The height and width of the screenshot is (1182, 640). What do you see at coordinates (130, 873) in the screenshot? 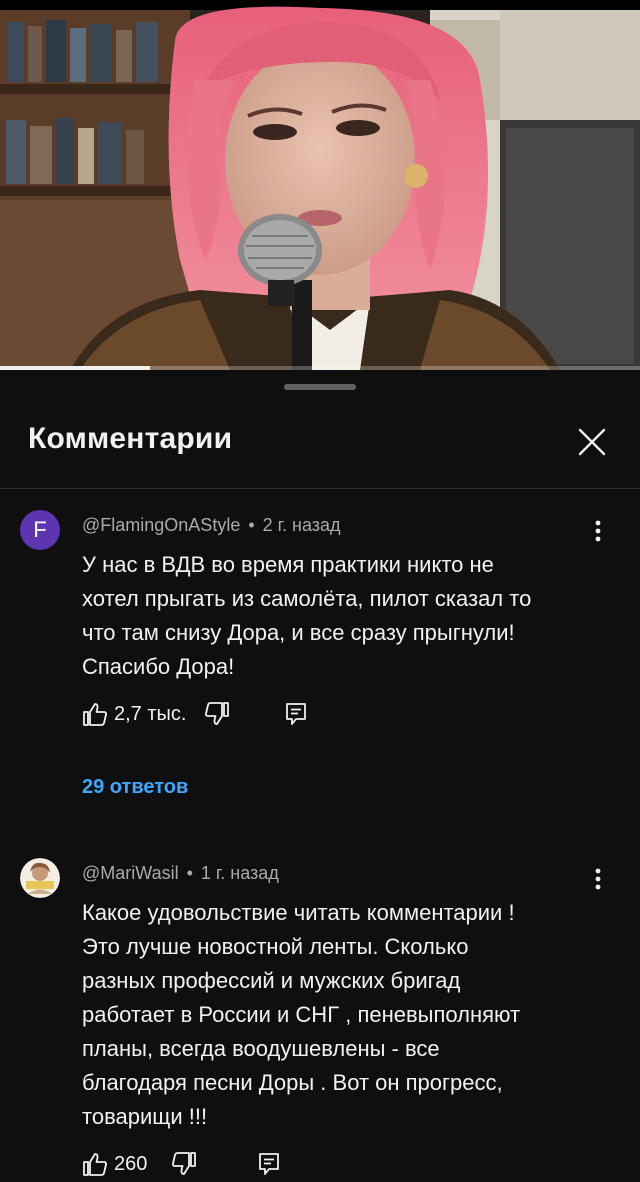
I see `comment-author: @MariWasil` at bounding box center [130, 873].